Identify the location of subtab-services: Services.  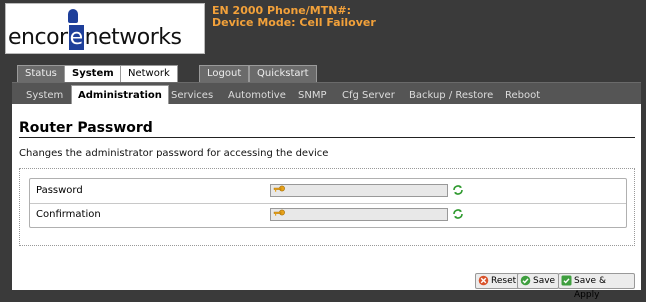
(192, 95).